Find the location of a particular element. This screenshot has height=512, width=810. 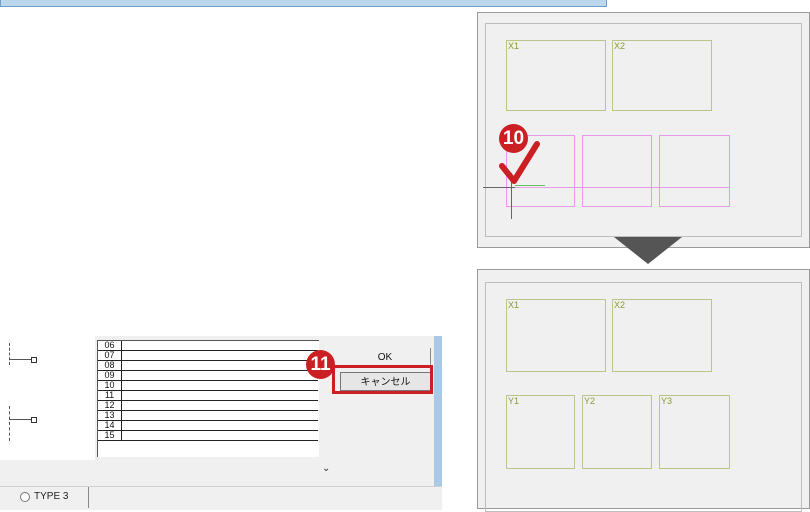

list-item: 13 is located at coordinates (208, 416).